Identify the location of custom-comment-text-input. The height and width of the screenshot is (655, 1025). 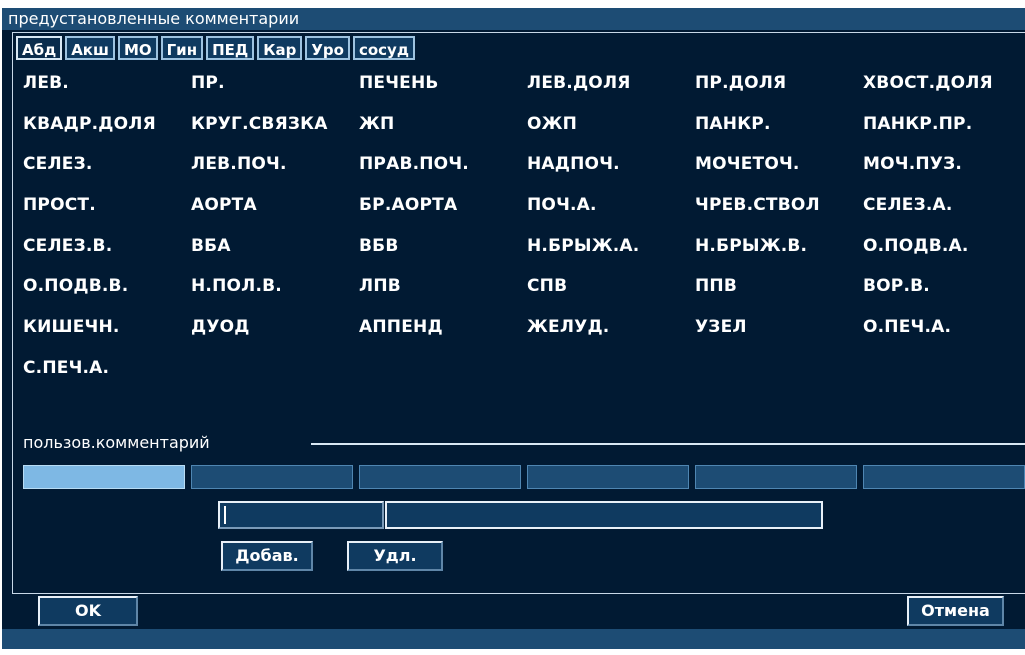
(604, 515).